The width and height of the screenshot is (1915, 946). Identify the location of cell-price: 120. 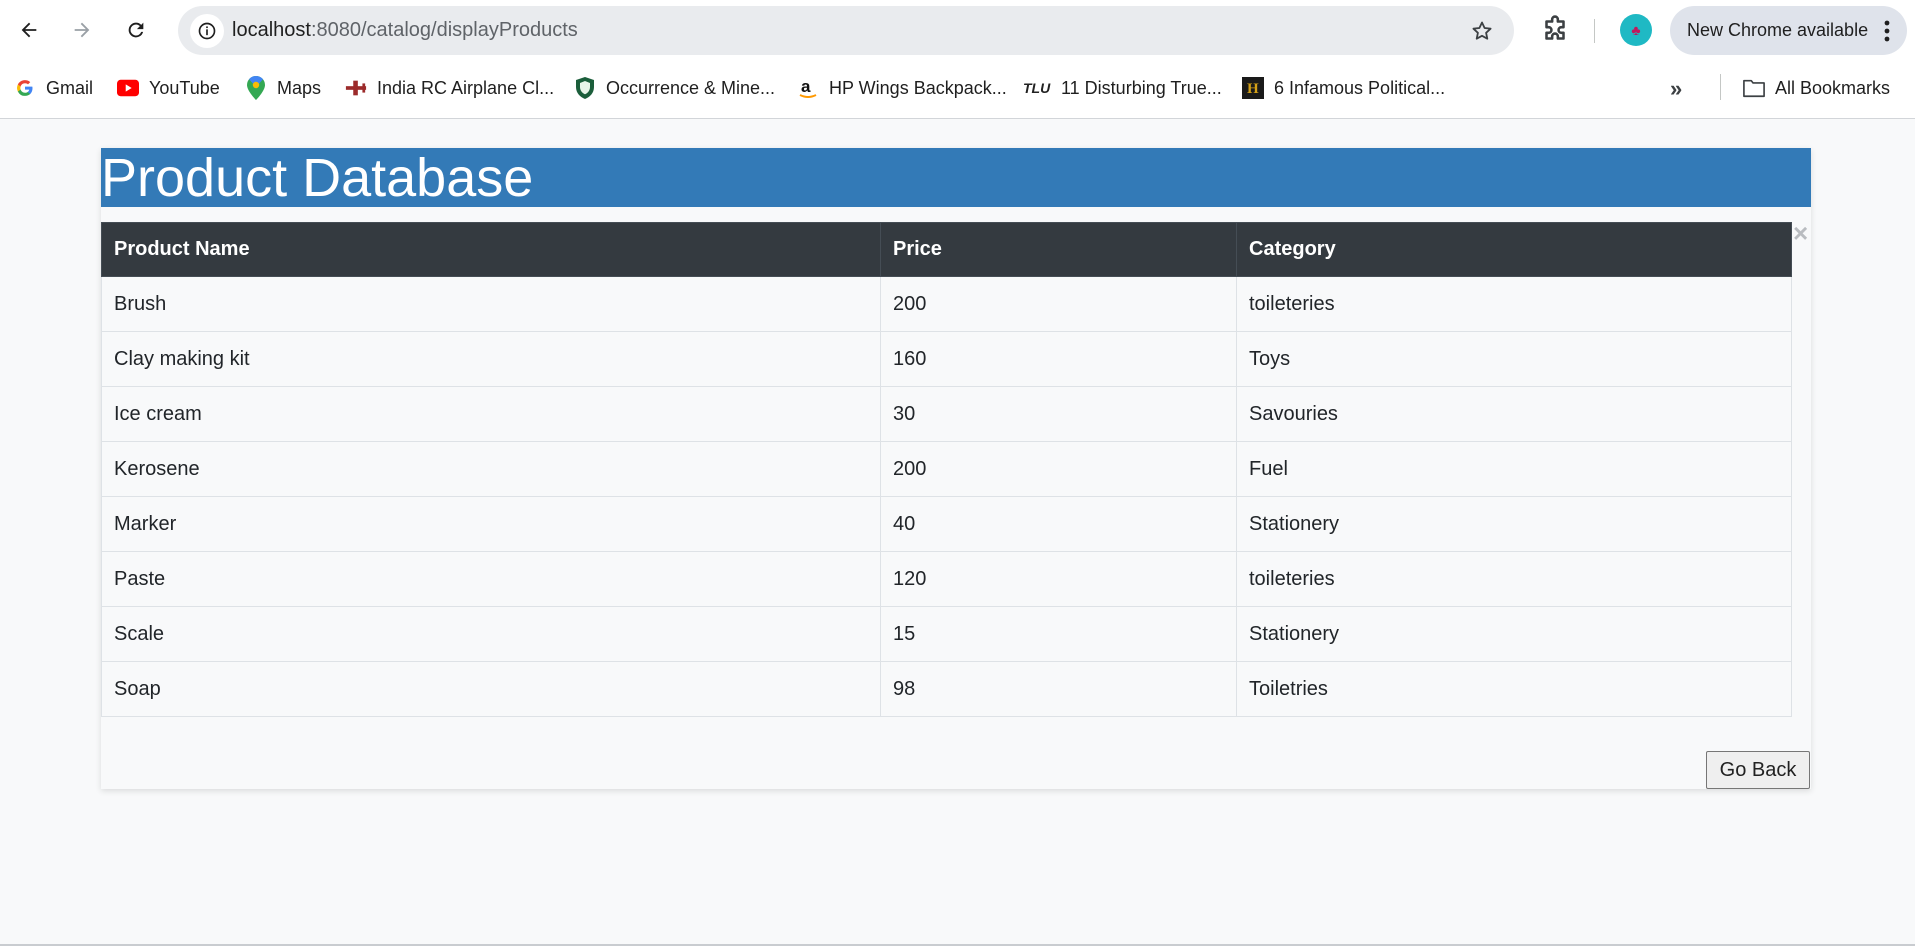
(1058, 579).